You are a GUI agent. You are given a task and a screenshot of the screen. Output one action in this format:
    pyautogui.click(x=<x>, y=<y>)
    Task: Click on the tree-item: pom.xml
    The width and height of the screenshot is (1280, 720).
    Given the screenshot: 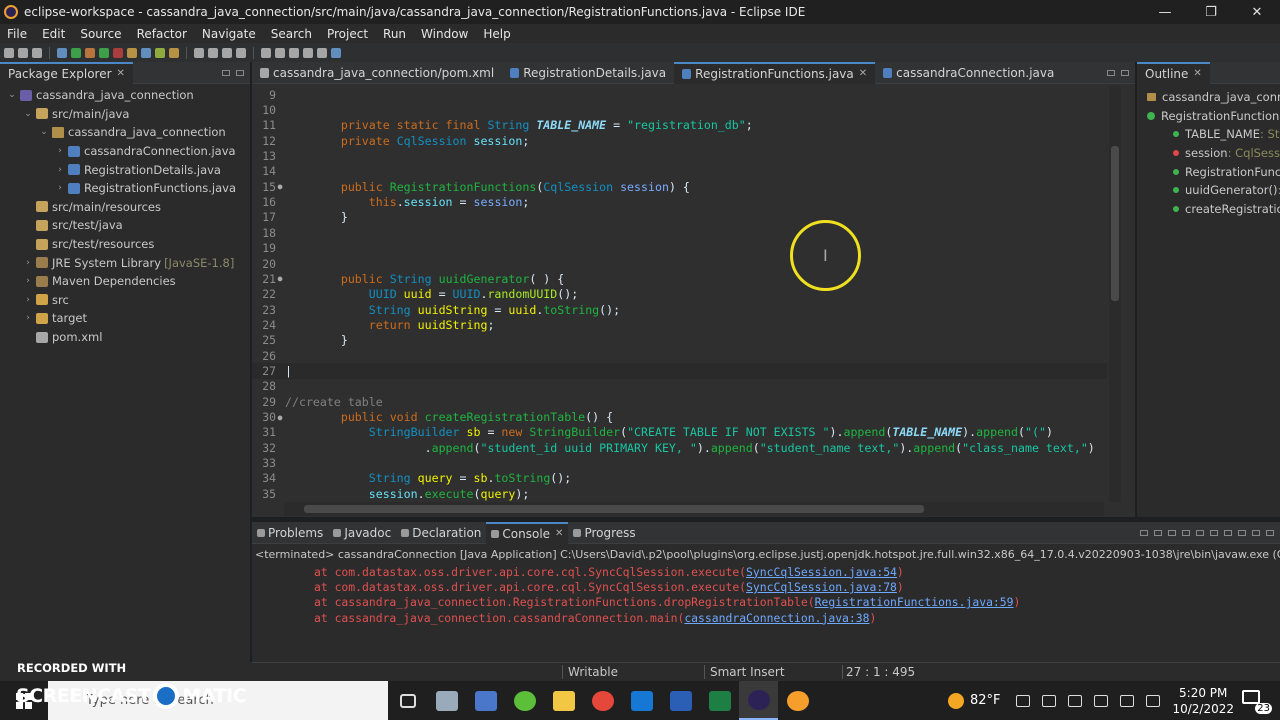 What is the action you would take?
    pyautogui.click(x=125, y=337)
    